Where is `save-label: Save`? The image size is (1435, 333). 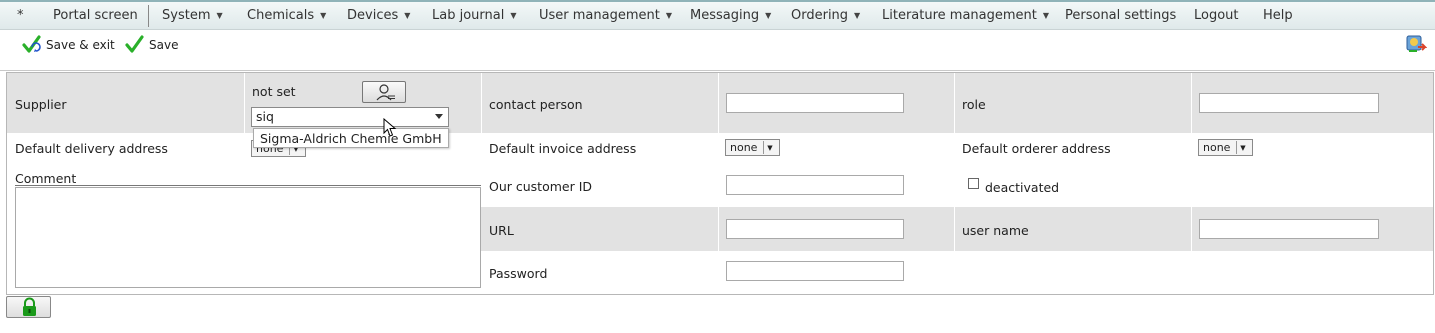
save-label: Save is located at coordinates (164, 45).